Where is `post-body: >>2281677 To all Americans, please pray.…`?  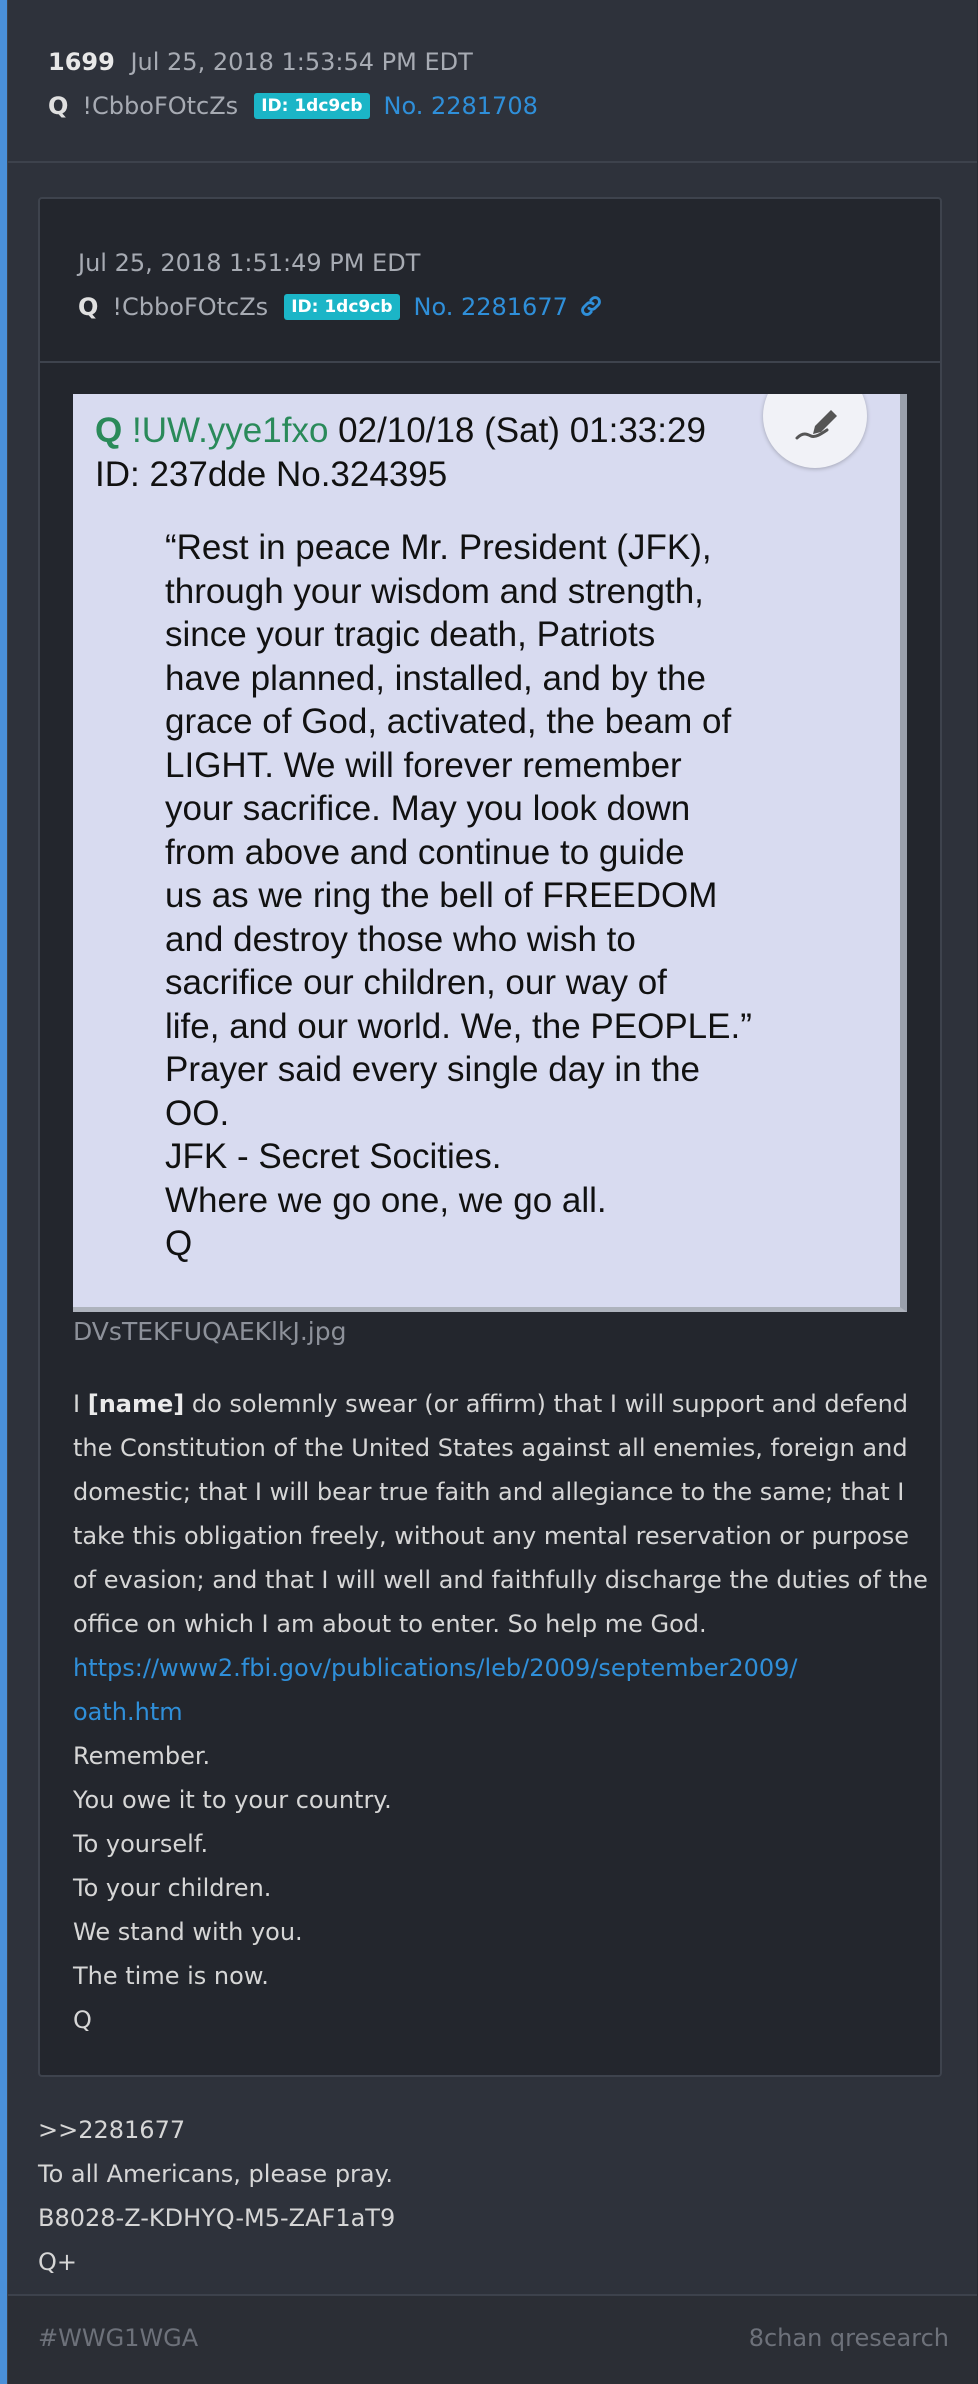 post-body: >>2281677 To all Americans, please pray.… is located at coordinates (216, 2196).